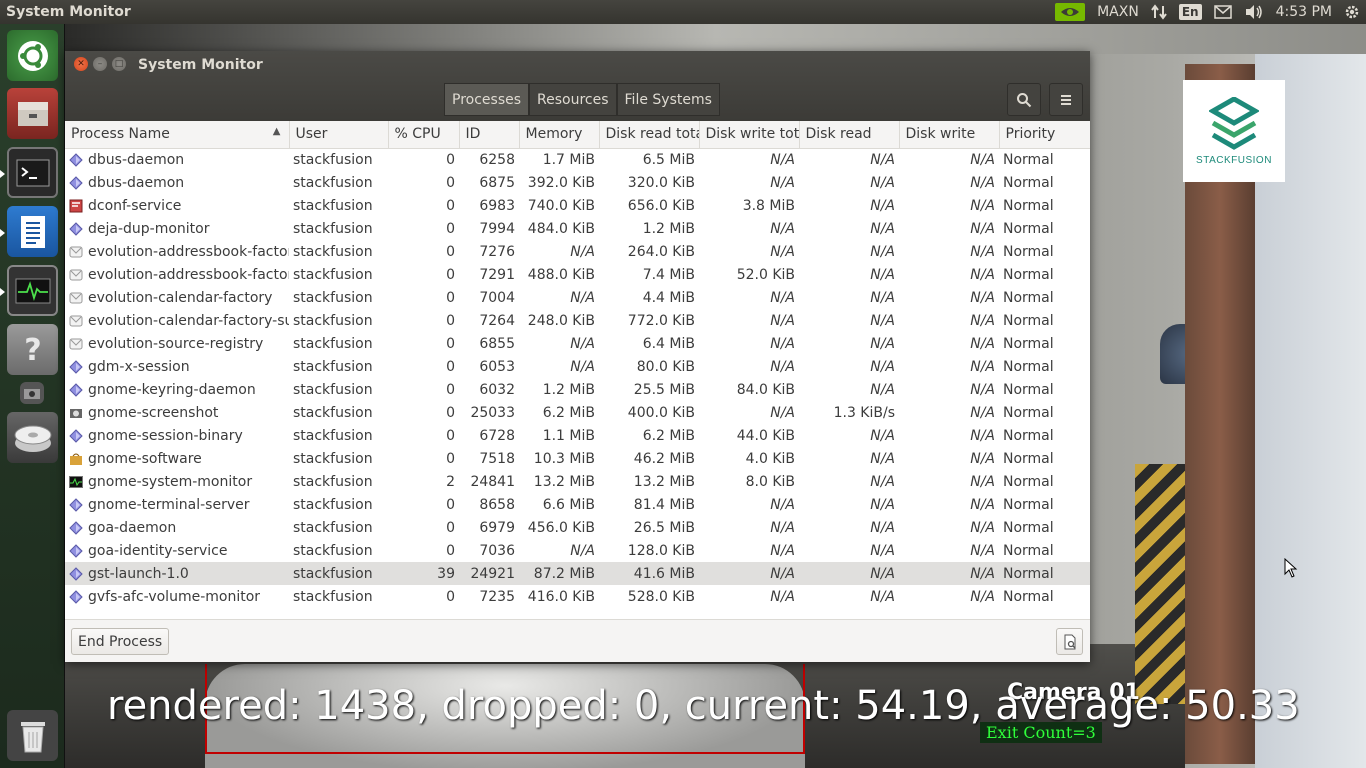 This screenshot has width=1366, height=768. I want to click on column-header-memory: Memory, so click(559, 135).